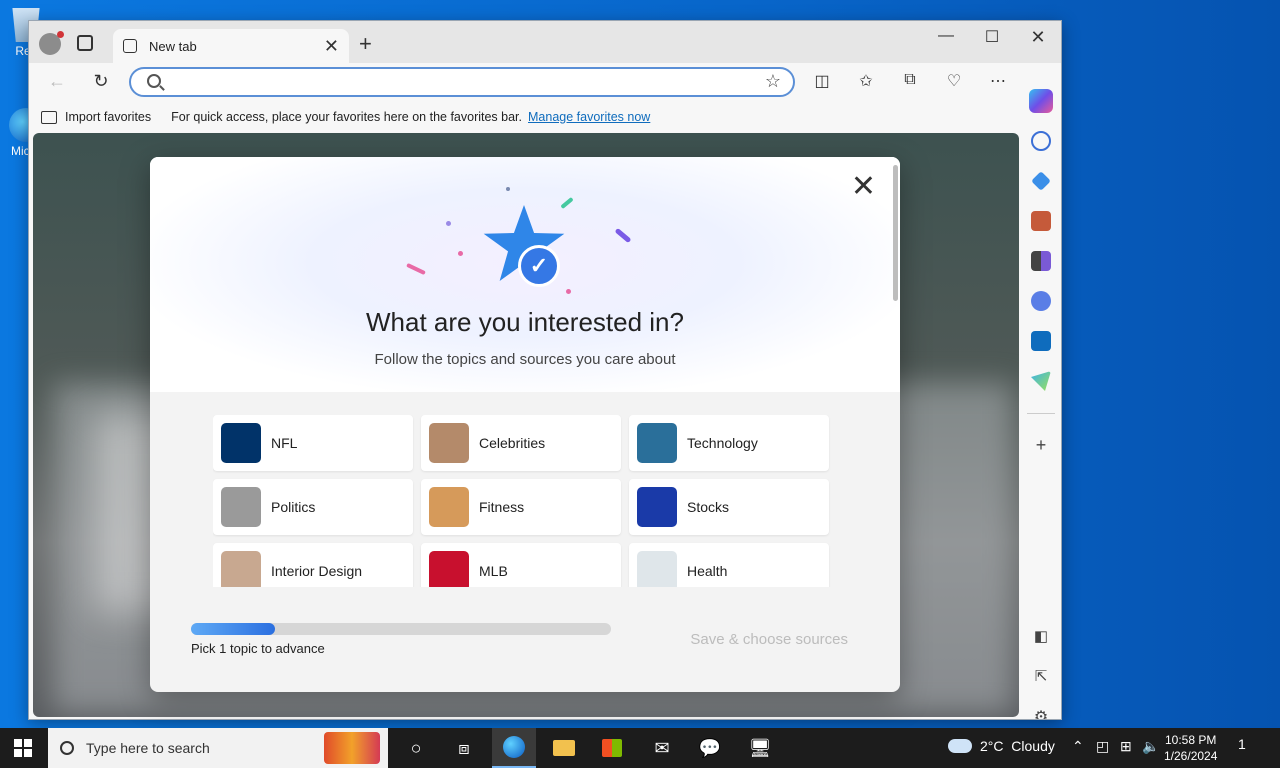  I want to click on split-screen-icon: ◫, so click(822, 81).